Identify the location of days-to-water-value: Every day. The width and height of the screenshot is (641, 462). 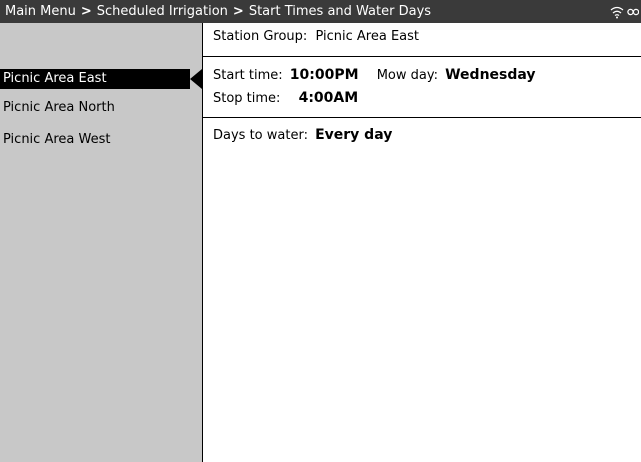
(353, 135).